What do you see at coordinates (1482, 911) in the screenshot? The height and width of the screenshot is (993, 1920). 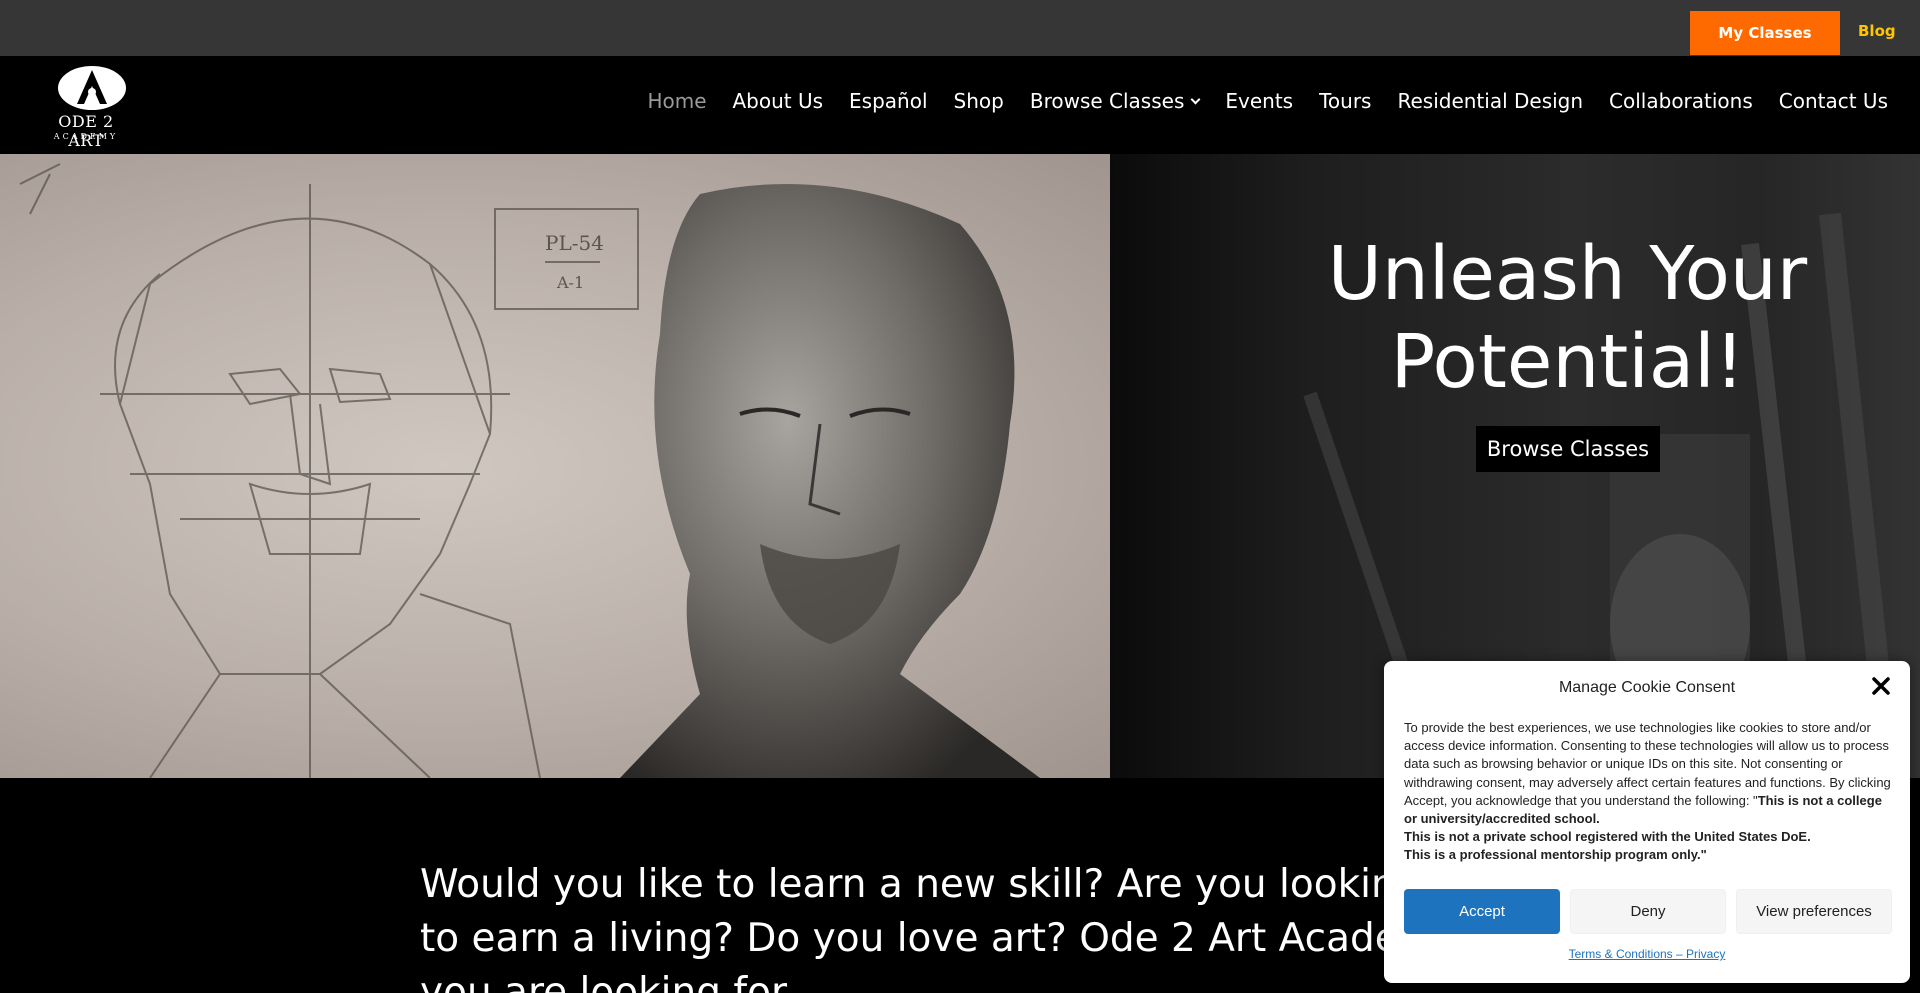 I see `accept-button: Accept` at bounding box center [1482, 911].